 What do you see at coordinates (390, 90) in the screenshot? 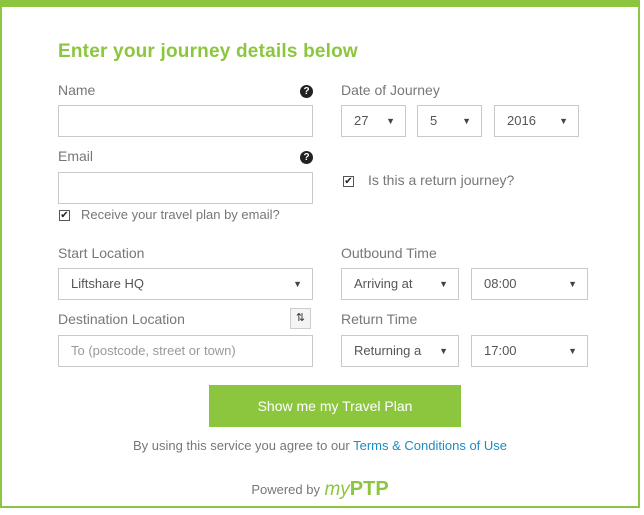
I see `date-label: Date of Journey` at bounding box center [390, 90].